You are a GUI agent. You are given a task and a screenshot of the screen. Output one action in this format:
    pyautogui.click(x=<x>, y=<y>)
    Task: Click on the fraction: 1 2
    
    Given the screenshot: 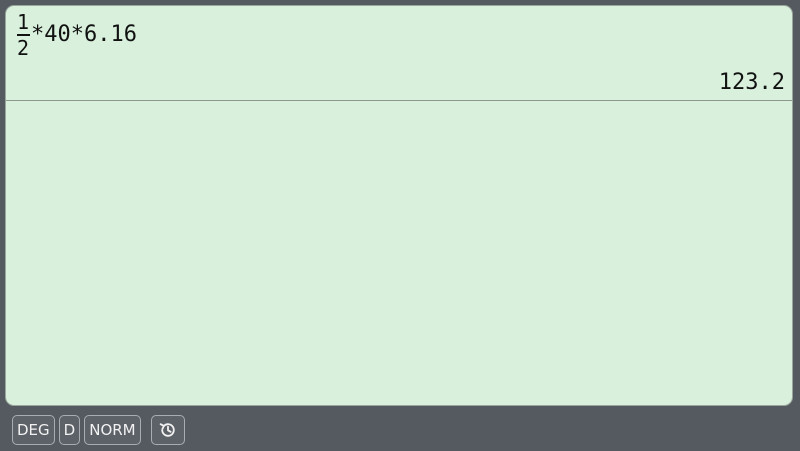 What is the action you would take?
    pyautogui.click(x=23, y=35)
    